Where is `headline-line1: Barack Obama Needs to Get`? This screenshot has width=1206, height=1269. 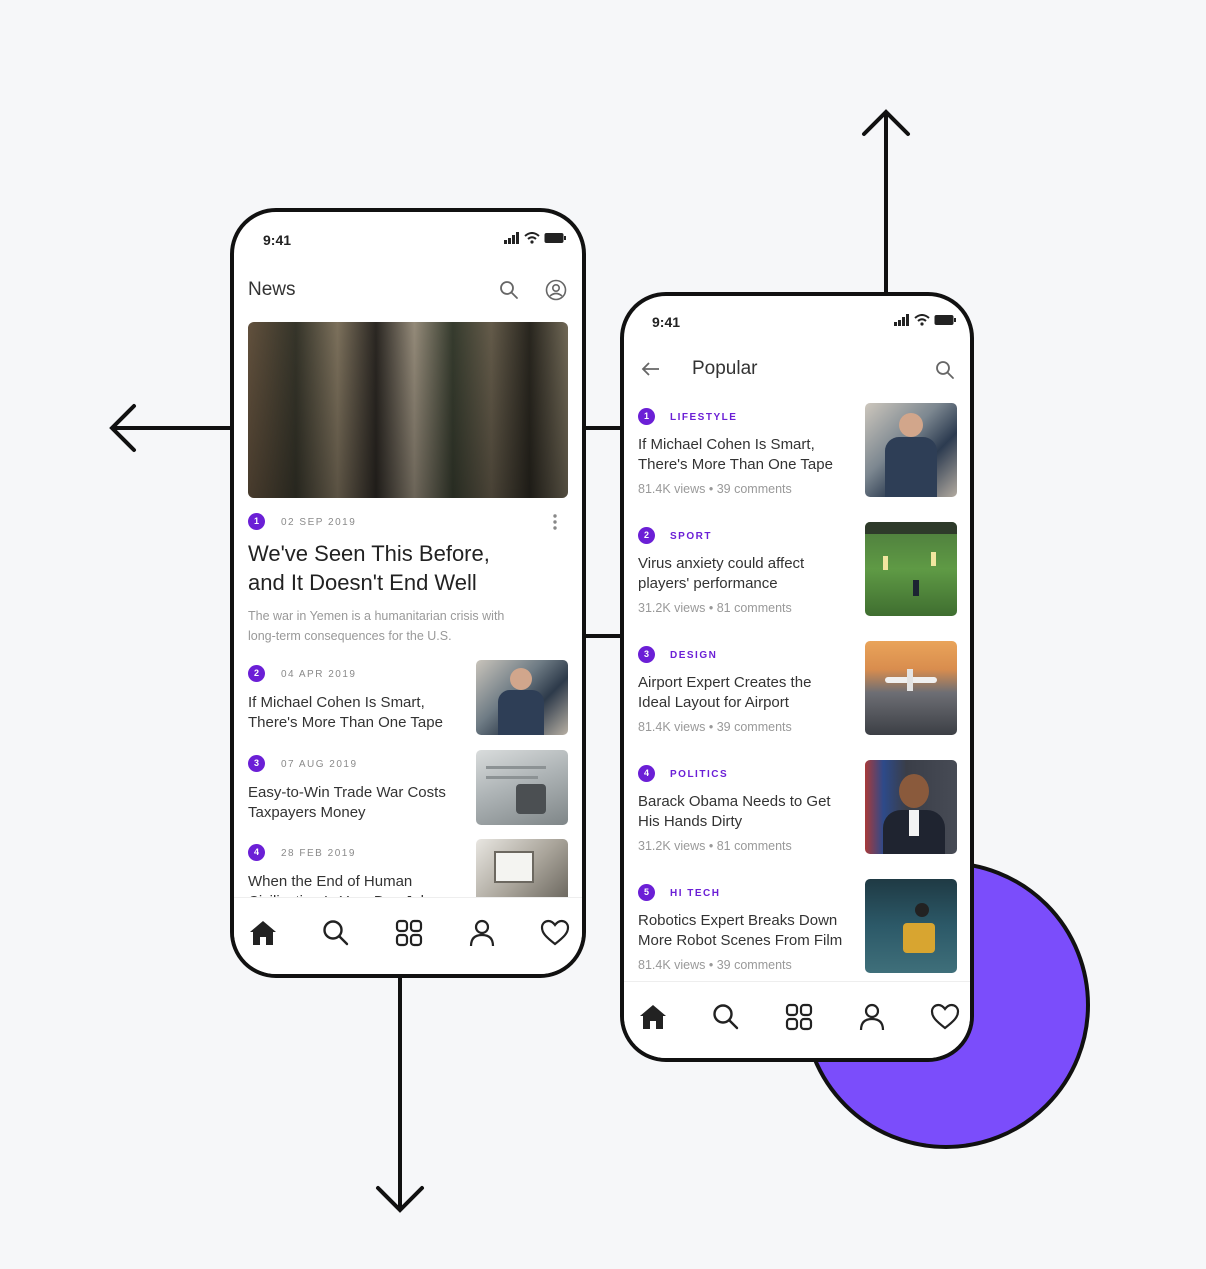
headline-line1: Barack Obama Needs to Get is located at coordinates (734, 801).